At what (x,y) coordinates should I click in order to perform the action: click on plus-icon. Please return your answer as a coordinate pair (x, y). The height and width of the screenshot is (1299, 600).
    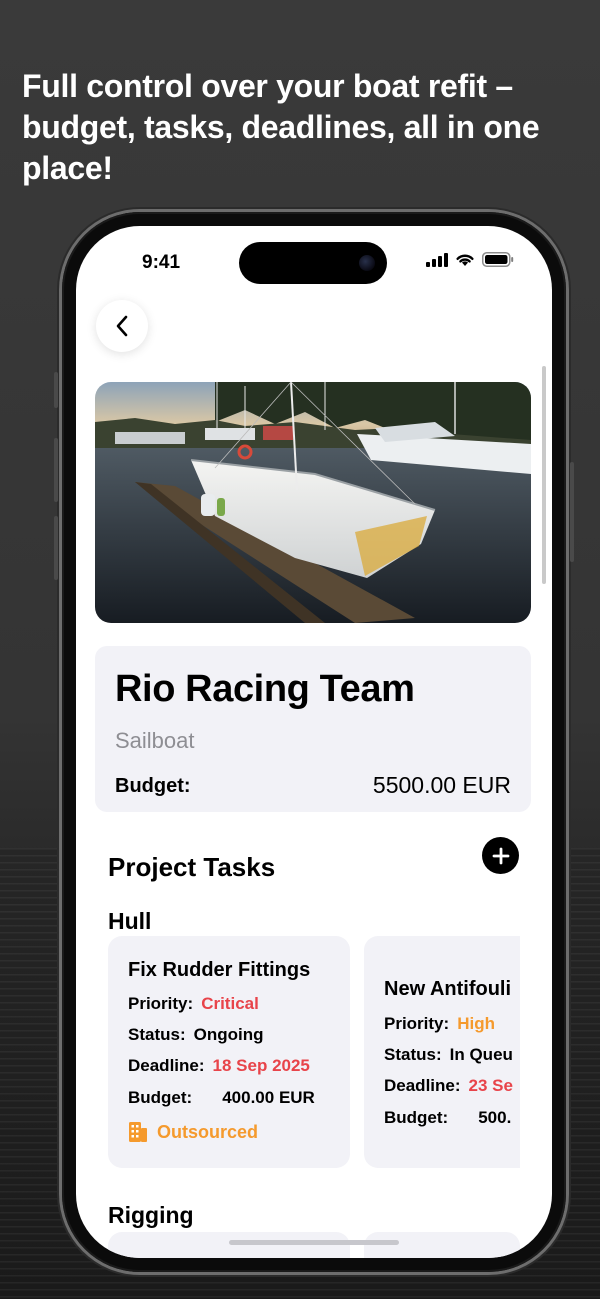
    Looking at the image, I should click on (500, 855).